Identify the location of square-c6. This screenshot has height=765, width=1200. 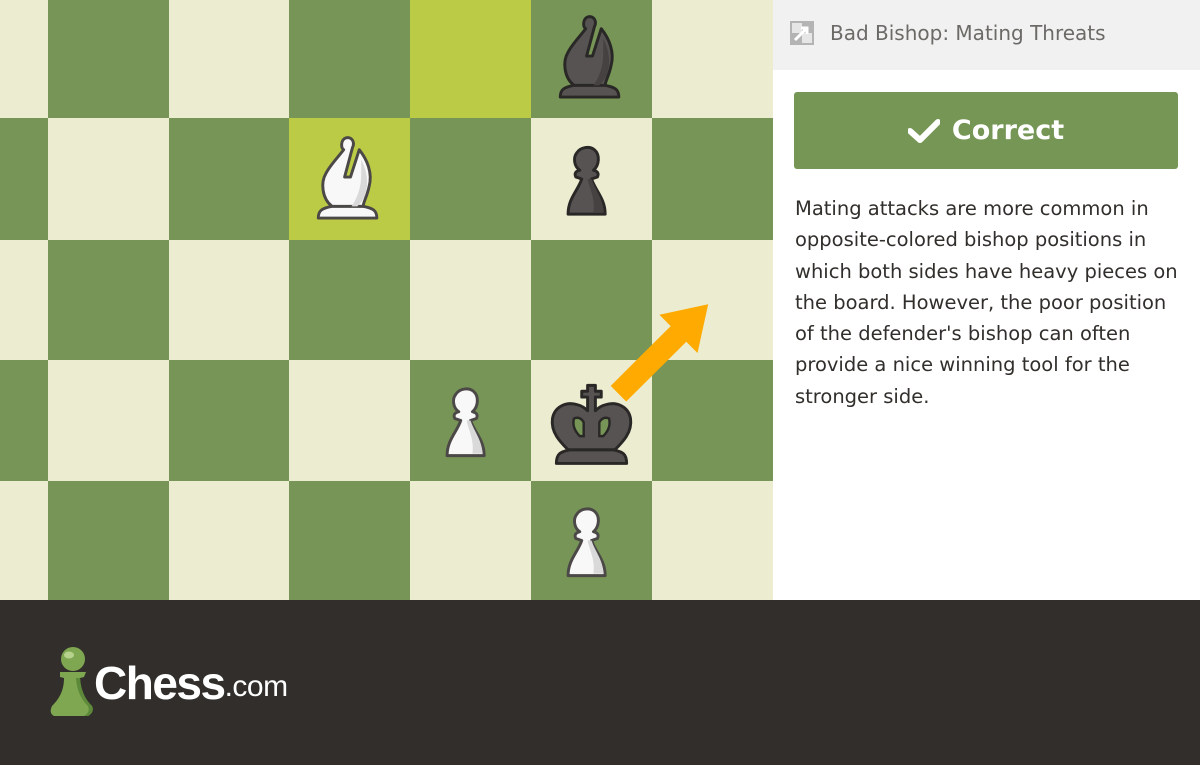
(229, 300).